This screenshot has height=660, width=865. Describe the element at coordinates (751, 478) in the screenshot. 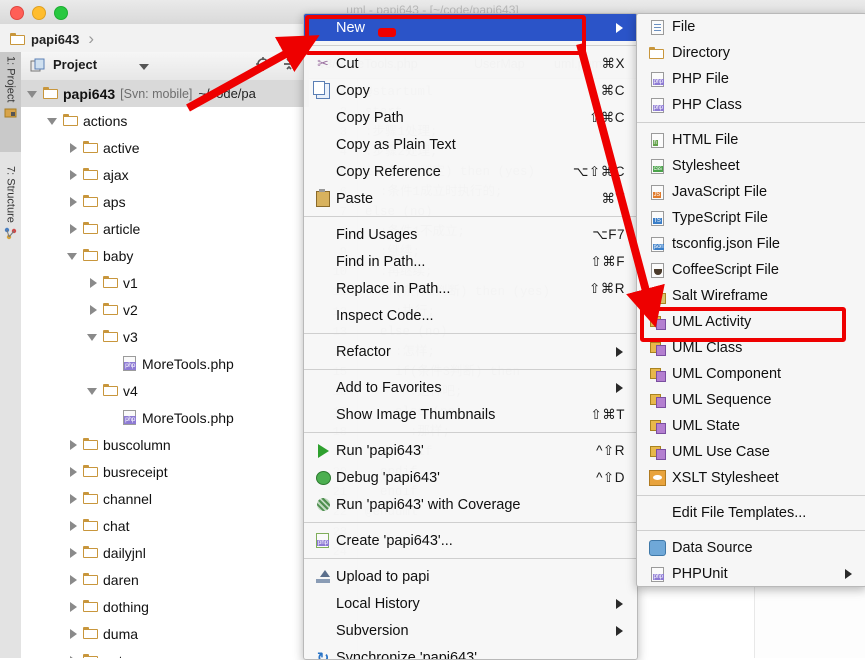

I see `new-submenu-item: XSLT Stylesheet` at that location.